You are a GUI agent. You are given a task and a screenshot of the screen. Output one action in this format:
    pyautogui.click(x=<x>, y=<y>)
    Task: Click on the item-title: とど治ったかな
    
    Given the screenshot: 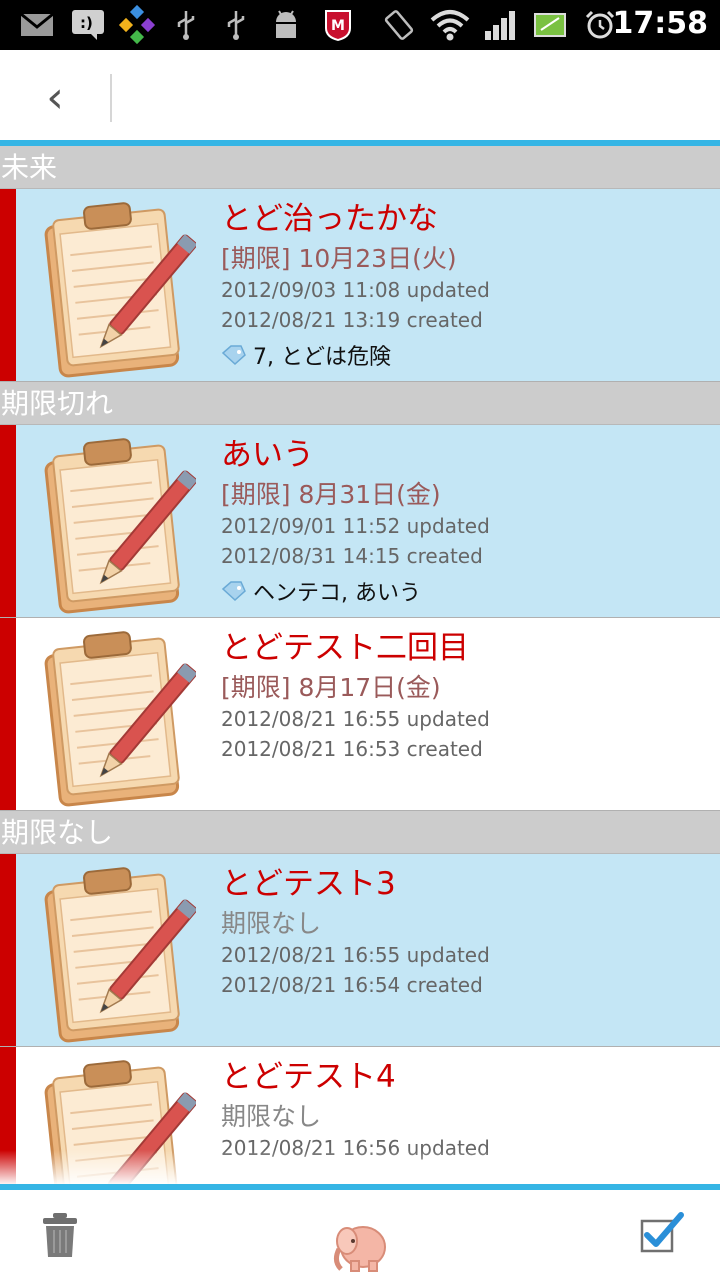 What is the action you would take?
    pyautogui.click(x=329, y=219)
    